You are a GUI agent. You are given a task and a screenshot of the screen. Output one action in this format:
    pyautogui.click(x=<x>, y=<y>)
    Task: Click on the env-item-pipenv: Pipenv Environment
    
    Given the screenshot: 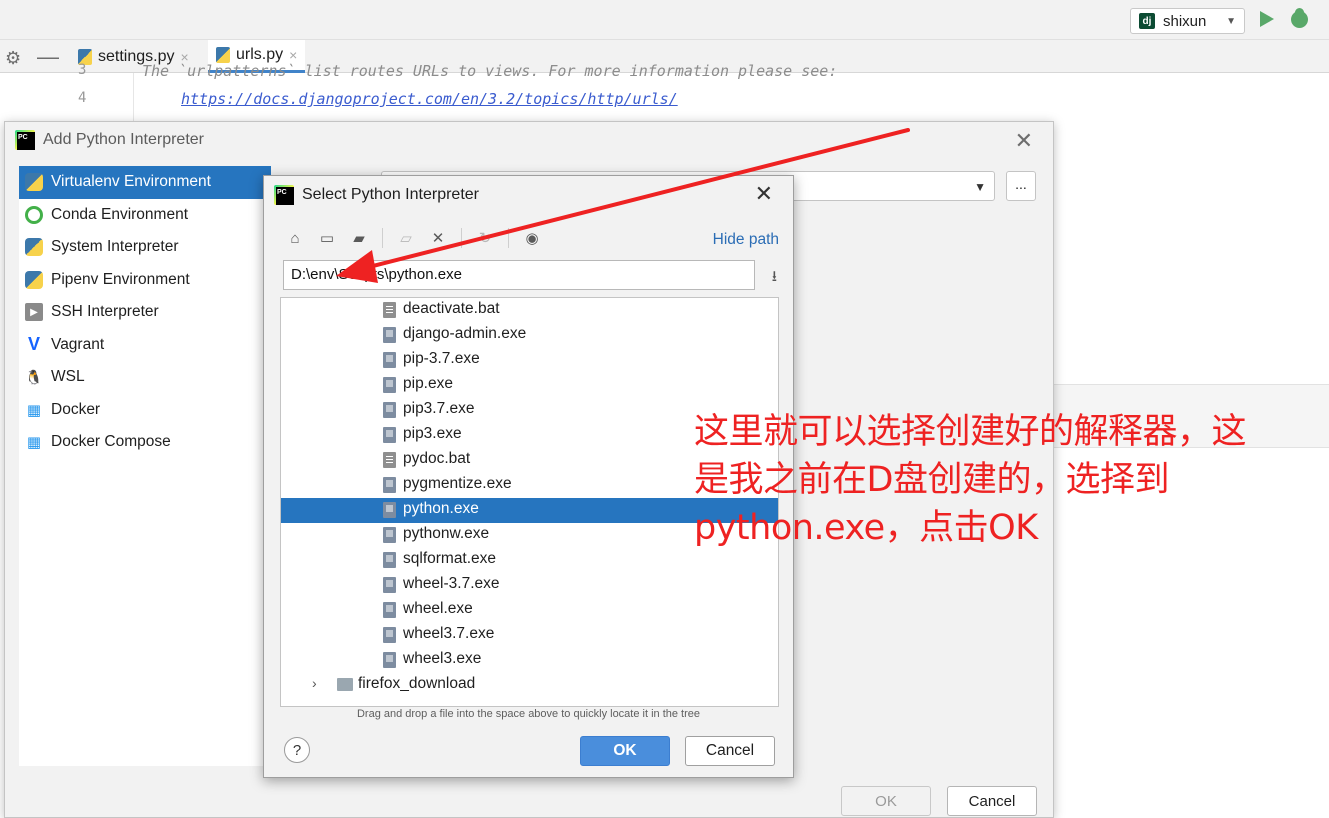 What is the action you would take?
    pyautogui.click(x=145, y=280)
    